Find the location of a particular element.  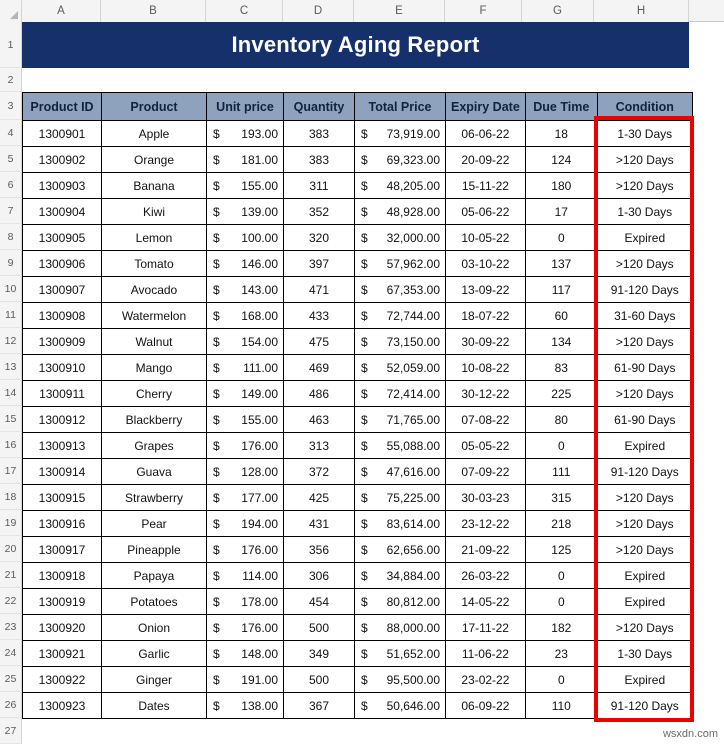

row-header-14: 14 is located at coordinates (11, 393).